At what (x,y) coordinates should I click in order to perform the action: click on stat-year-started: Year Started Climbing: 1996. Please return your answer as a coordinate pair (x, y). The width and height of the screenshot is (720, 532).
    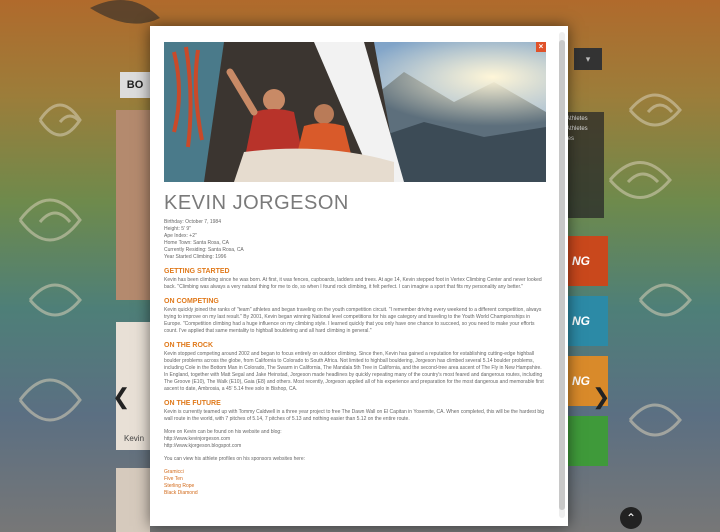
    Looking at the image, I should click on (195, 257).